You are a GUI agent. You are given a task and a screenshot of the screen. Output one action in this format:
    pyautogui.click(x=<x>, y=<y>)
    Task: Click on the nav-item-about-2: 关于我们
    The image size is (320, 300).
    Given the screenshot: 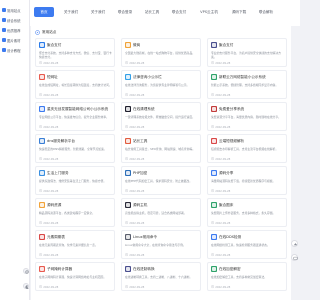 What is the action you would take?
    pyautogui.click(x=98, y=12)
    